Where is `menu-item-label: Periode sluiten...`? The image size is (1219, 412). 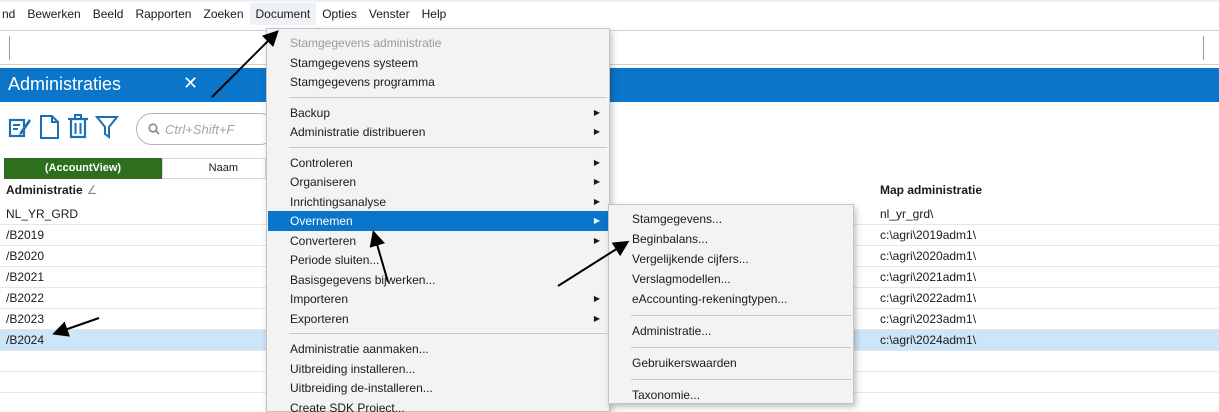 menu-item-label: Periode sluiten... is located at coordinates (335, 260).